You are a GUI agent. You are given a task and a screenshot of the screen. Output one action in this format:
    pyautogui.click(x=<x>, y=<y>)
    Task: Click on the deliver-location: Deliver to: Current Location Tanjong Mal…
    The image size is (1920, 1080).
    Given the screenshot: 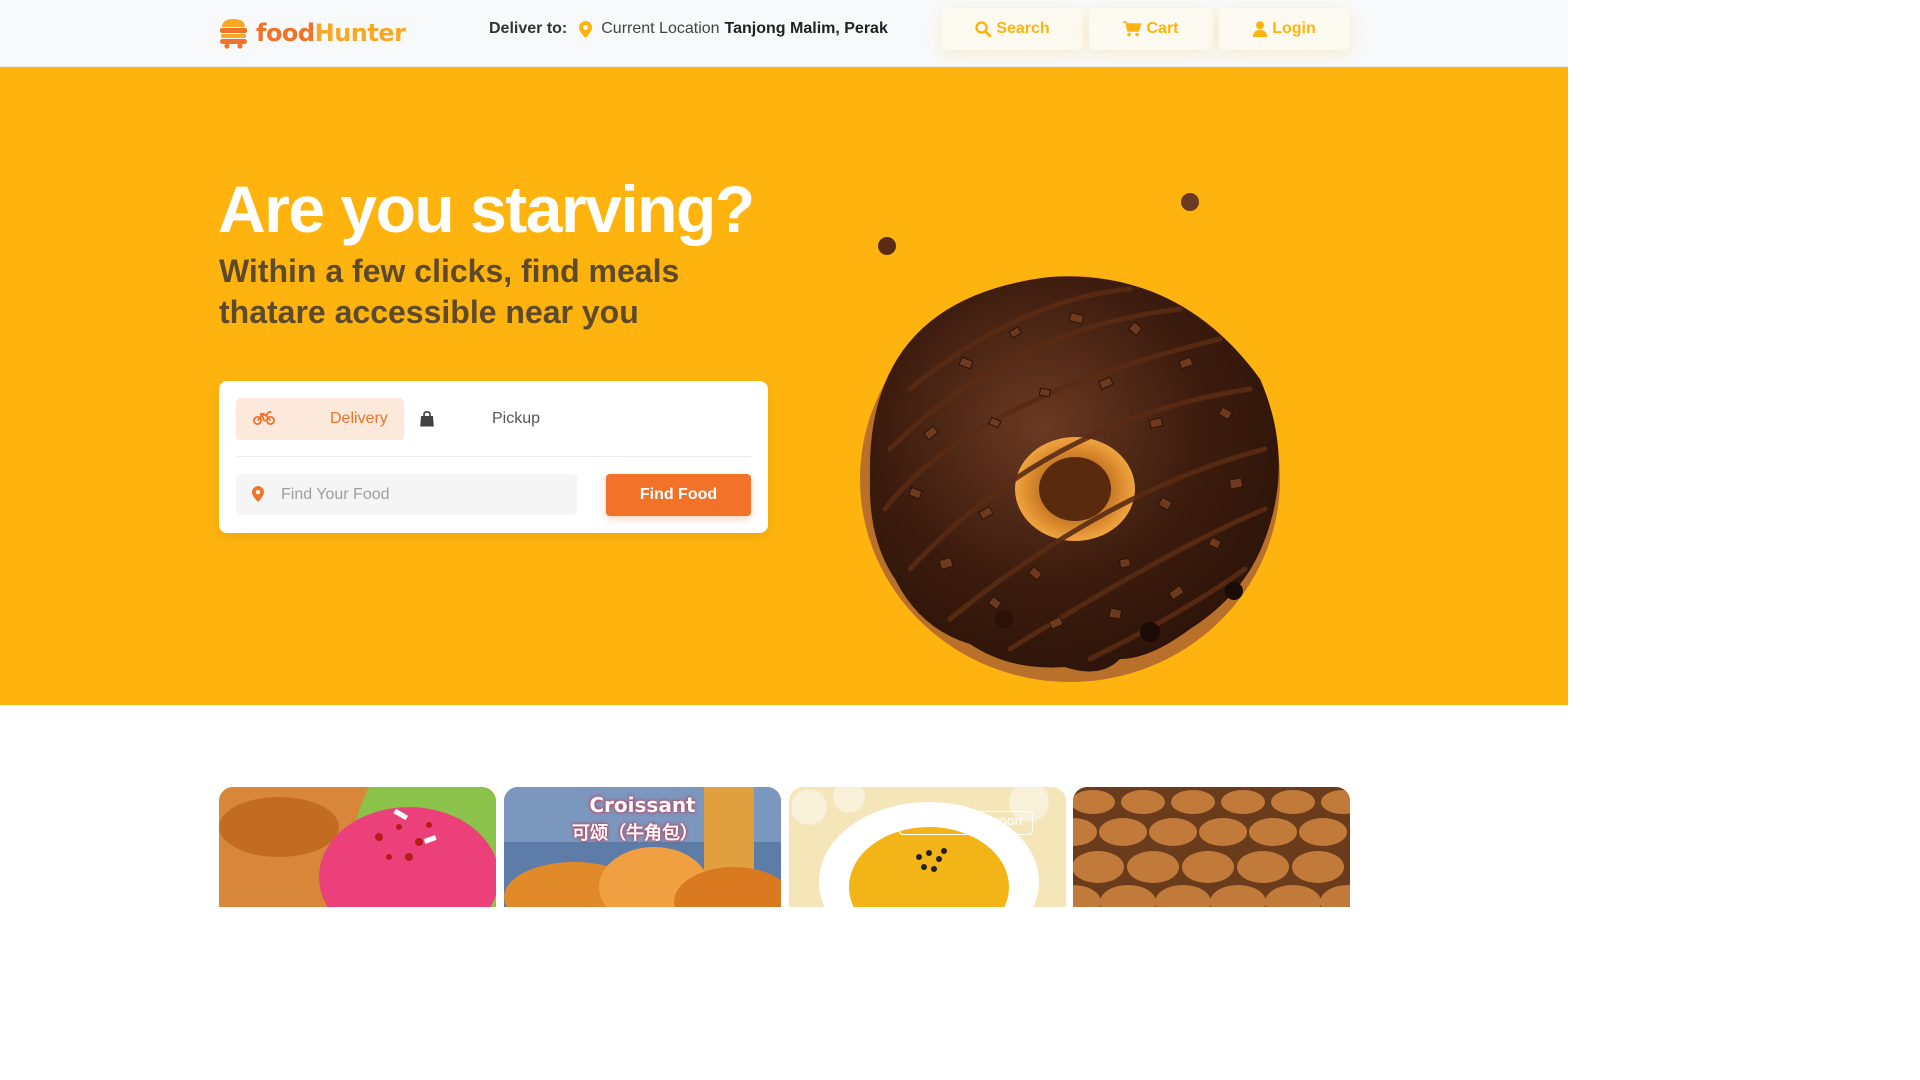 What is the action you would take?
    pyautogui.click(x=688, y=29)
    